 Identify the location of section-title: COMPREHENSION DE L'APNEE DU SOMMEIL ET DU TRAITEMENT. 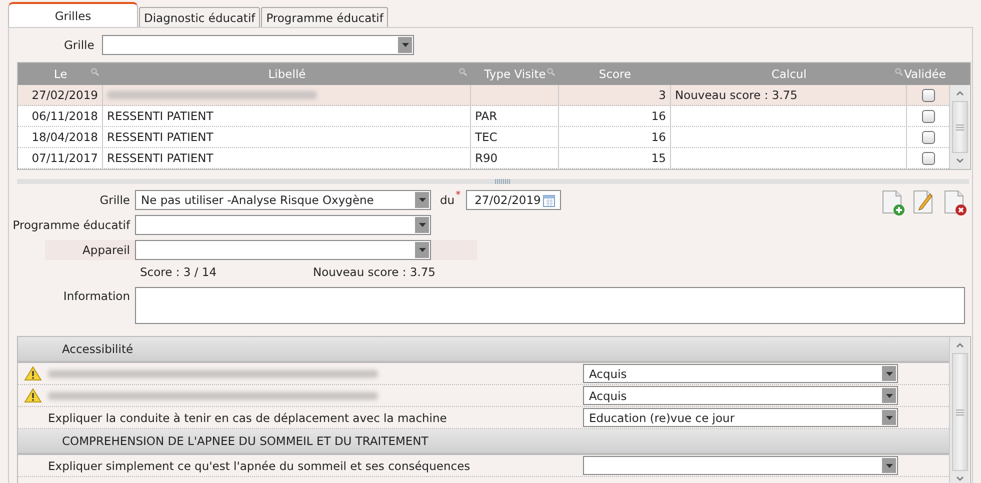
(245, 441).